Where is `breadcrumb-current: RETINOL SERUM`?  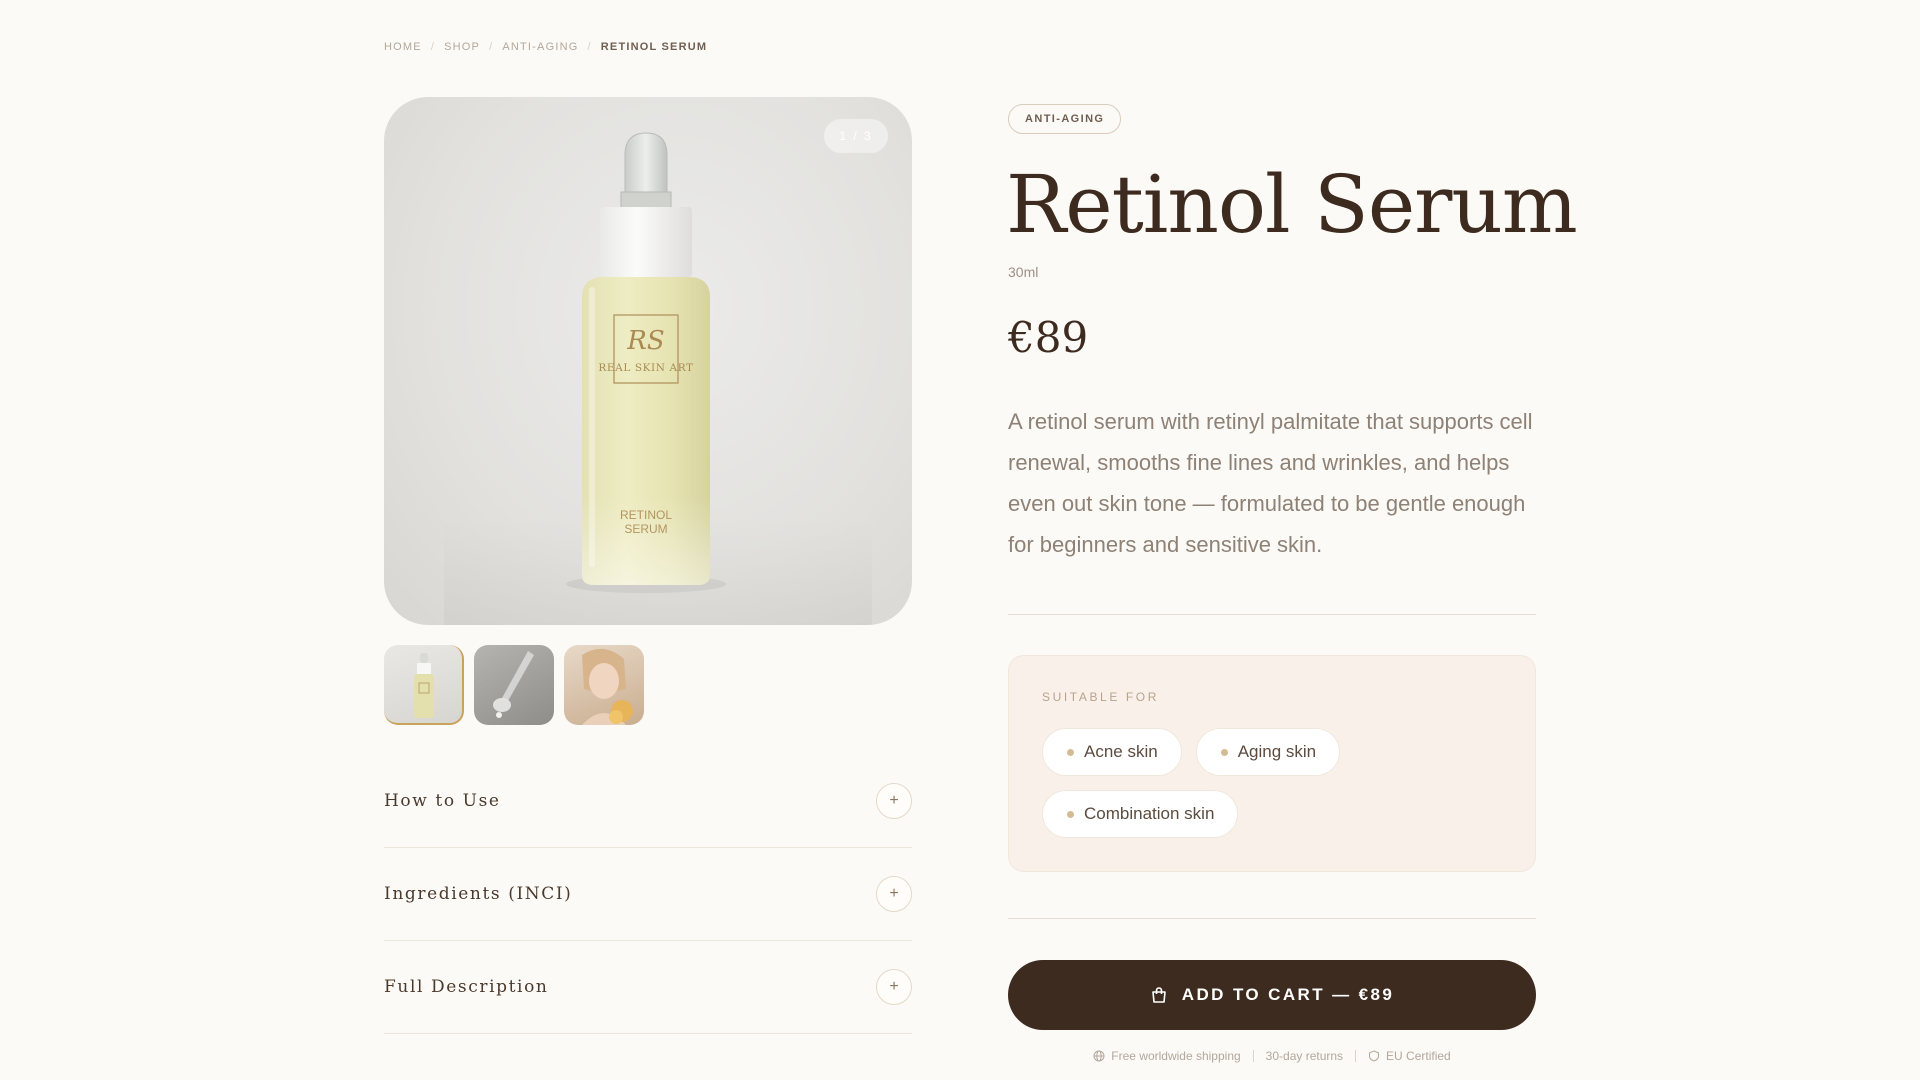 breadcrumb-current: RETINOL SERUM is located at coordinates (654, 47).